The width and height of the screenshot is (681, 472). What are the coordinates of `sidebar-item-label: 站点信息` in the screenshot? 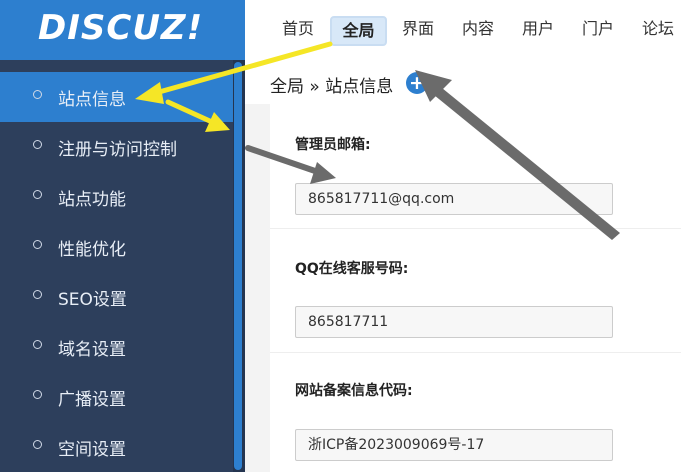 It's located at (92, 100).